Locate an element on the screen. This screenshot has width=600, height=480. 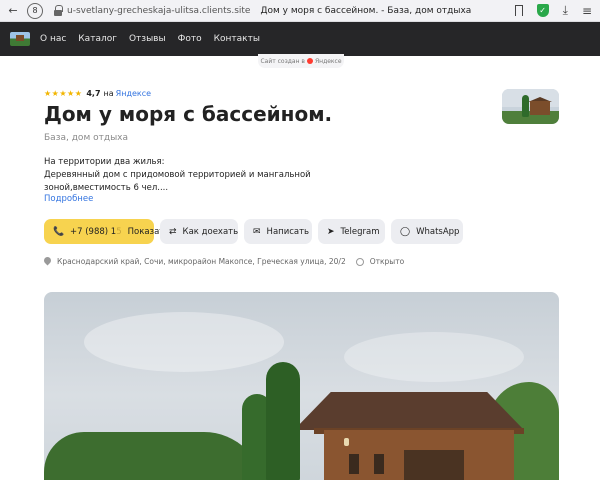
write-label: Написать is located at coordinates (288, 231).